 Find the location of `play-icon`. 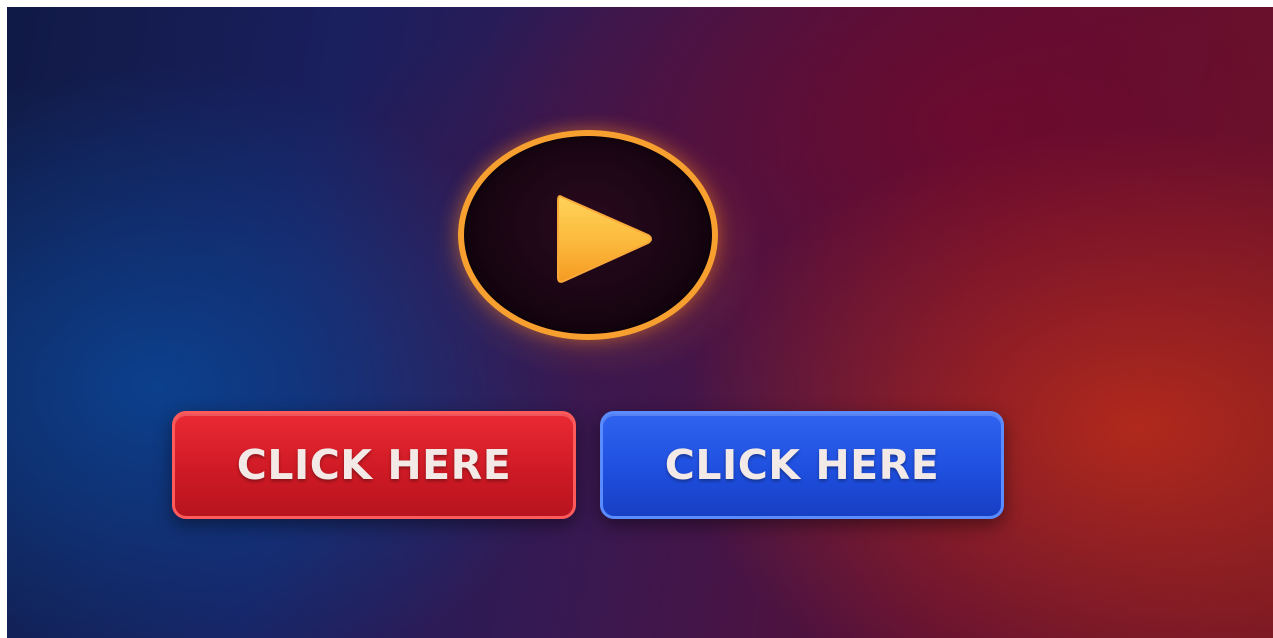

play-icon is located at coordinates (604, 239).